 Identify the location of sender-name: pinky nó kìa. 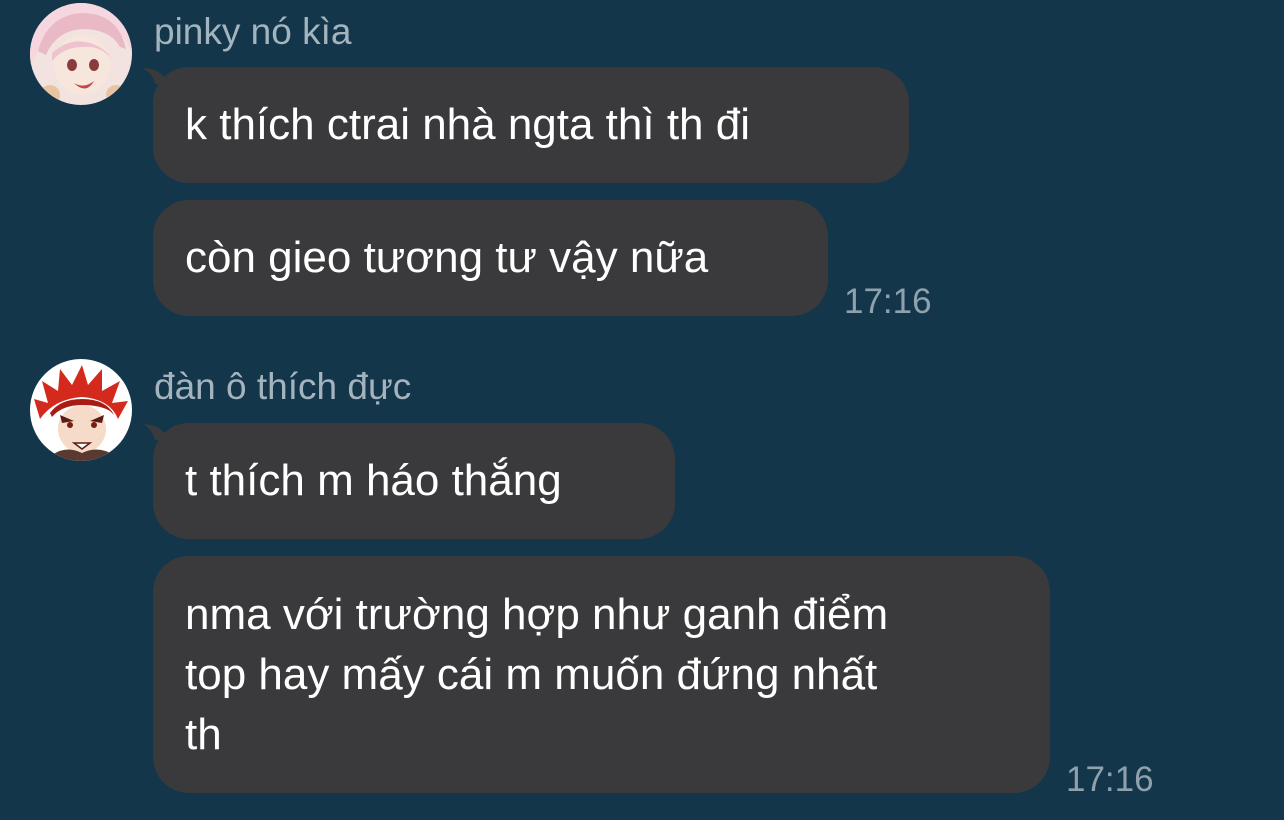
(253, 31).